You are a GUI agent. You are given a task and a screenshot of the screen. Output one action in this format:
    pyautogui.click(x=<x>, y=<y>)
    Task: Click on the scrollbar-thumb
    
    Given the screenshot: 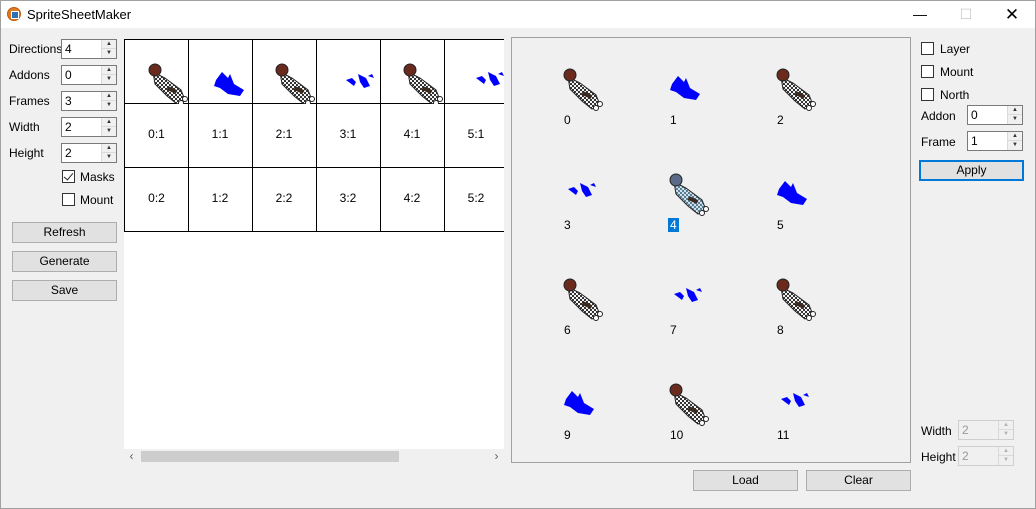 What is the action you would take?
    pyautogui.click(x=270, y=456)
    